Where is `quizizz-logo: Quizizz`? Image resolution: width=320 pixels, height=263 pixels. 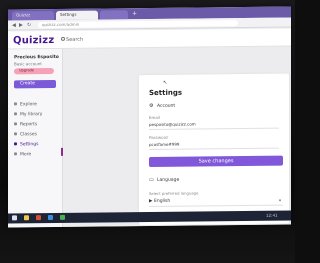 quizizz-logo: Quizizz is located at coordinates (33, 40).